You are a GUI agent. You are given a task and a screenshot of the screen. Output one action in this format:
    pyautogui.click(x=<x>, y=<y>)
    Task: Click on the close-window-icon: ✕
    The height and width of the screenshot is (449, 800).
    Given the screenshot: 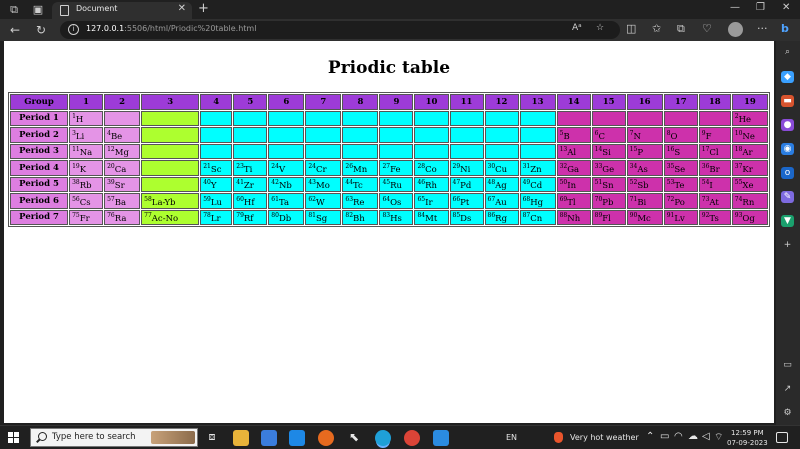 What is the action you would take?
    pyautogui.click(x=786, y=7)
    